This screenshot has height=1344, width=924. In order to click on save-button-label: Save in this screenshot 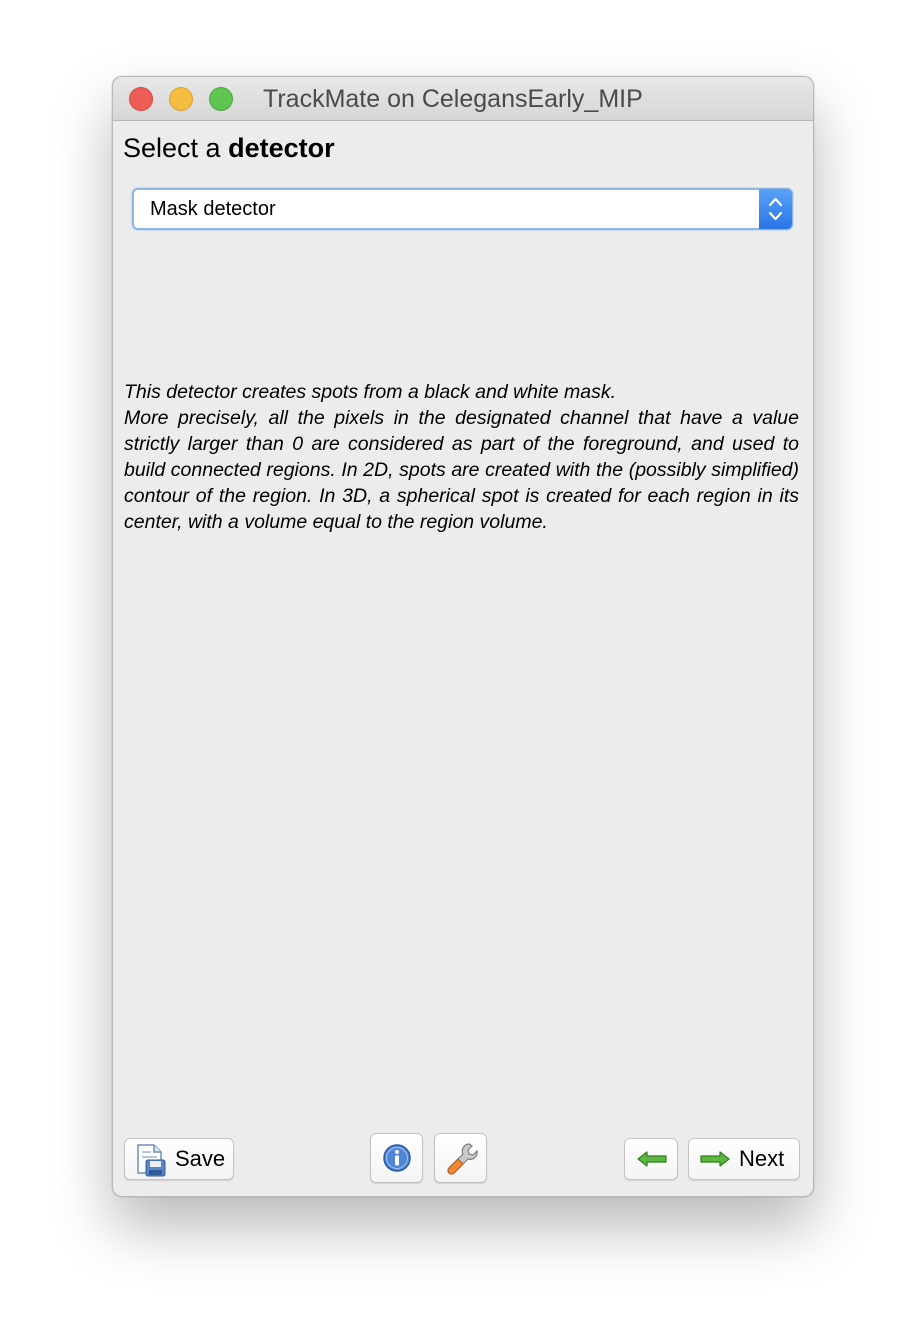, I will do `click(200, 1158)`.